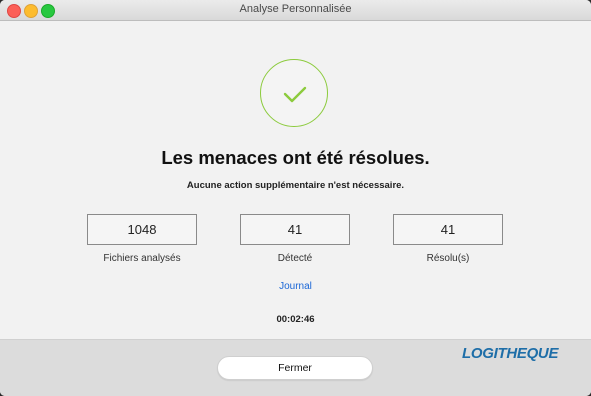 This screenshot has width=591, height=396. What do you see at coordinates (294, 93) in the screenshot?
I see `success-check-icon` at bounding box center [294, 93].